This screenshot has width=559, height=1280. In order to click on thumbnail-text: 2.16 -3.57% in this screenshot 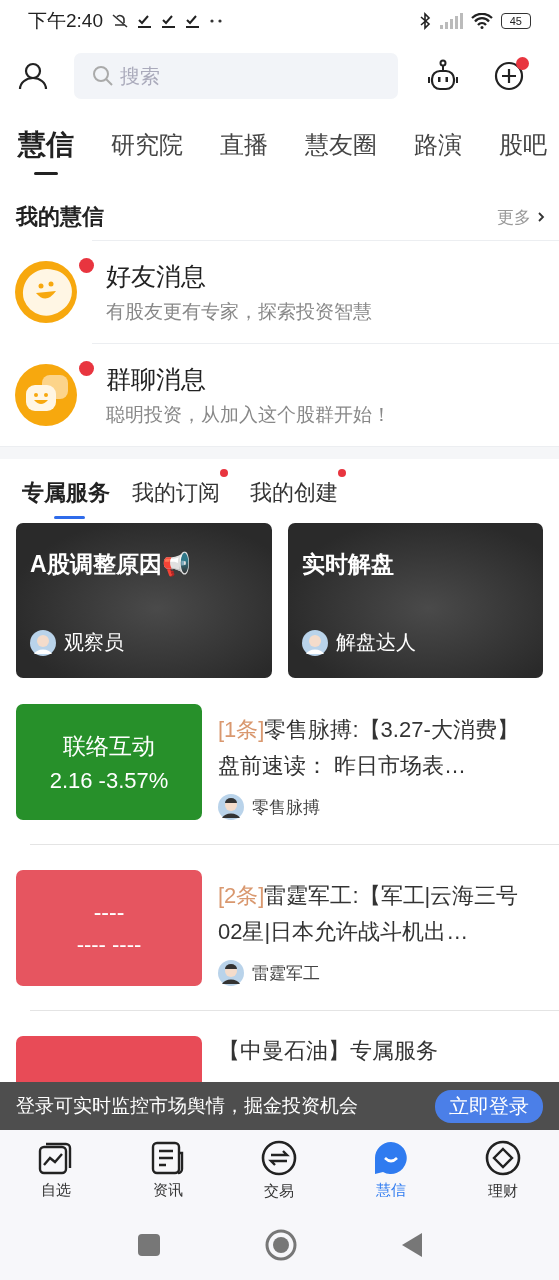, I will do `click(109, 780)`.